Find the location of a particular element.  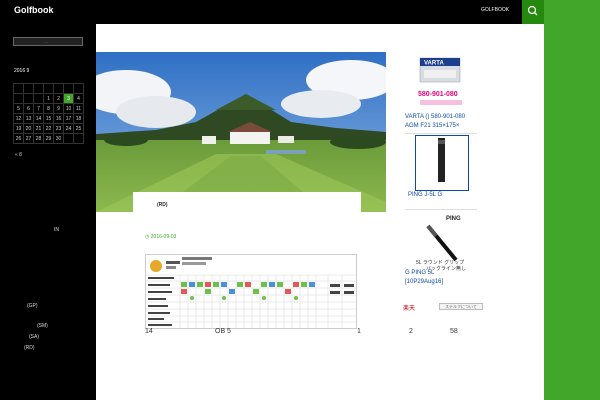

ping-grip-text-1: 5L ラウンド グリップ is located at coordinates (440, 262).